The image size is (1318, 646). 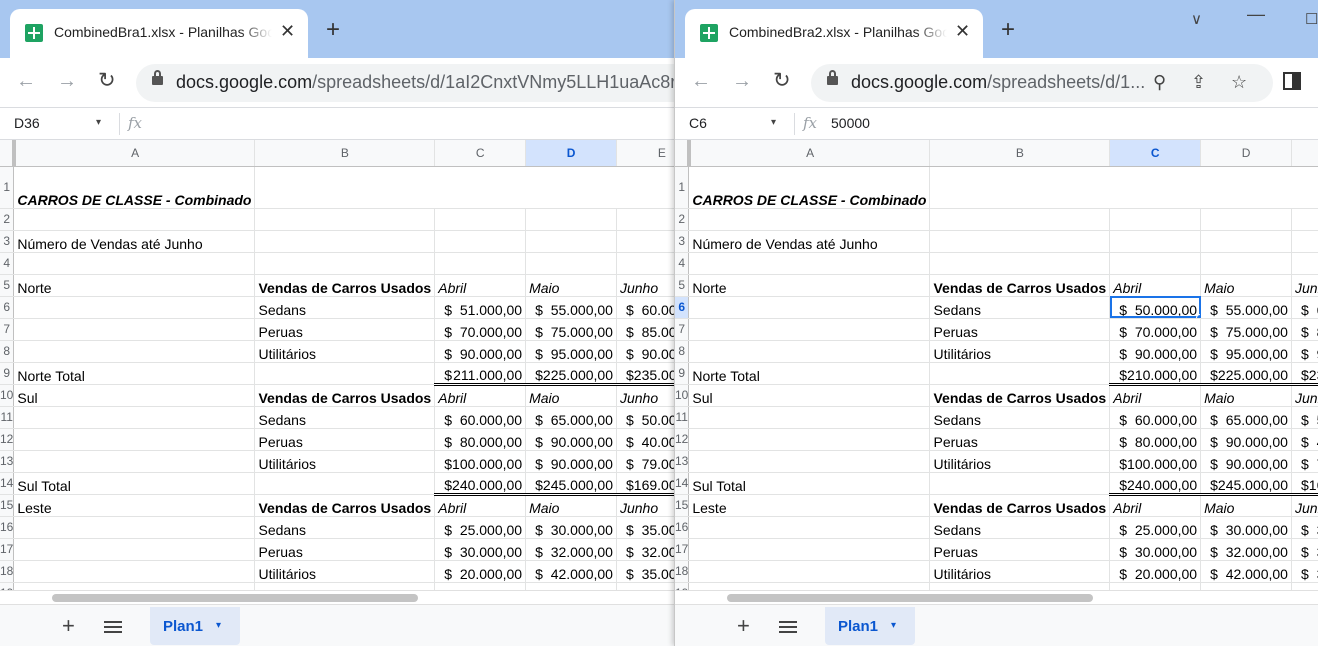 I want to click on cell-a17, so click(x=134, y=549).